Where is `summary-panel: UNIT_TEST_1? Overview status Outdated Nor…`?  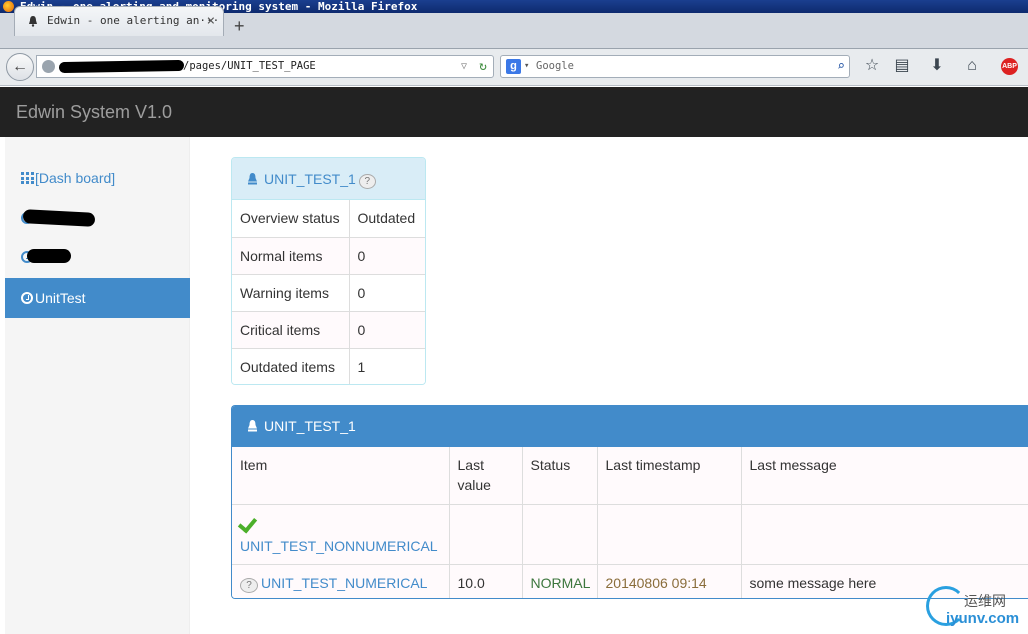 summary-panel: UNIT_TEST_1? Overview status Outdated Nor… is located at coordinates (328, 271).